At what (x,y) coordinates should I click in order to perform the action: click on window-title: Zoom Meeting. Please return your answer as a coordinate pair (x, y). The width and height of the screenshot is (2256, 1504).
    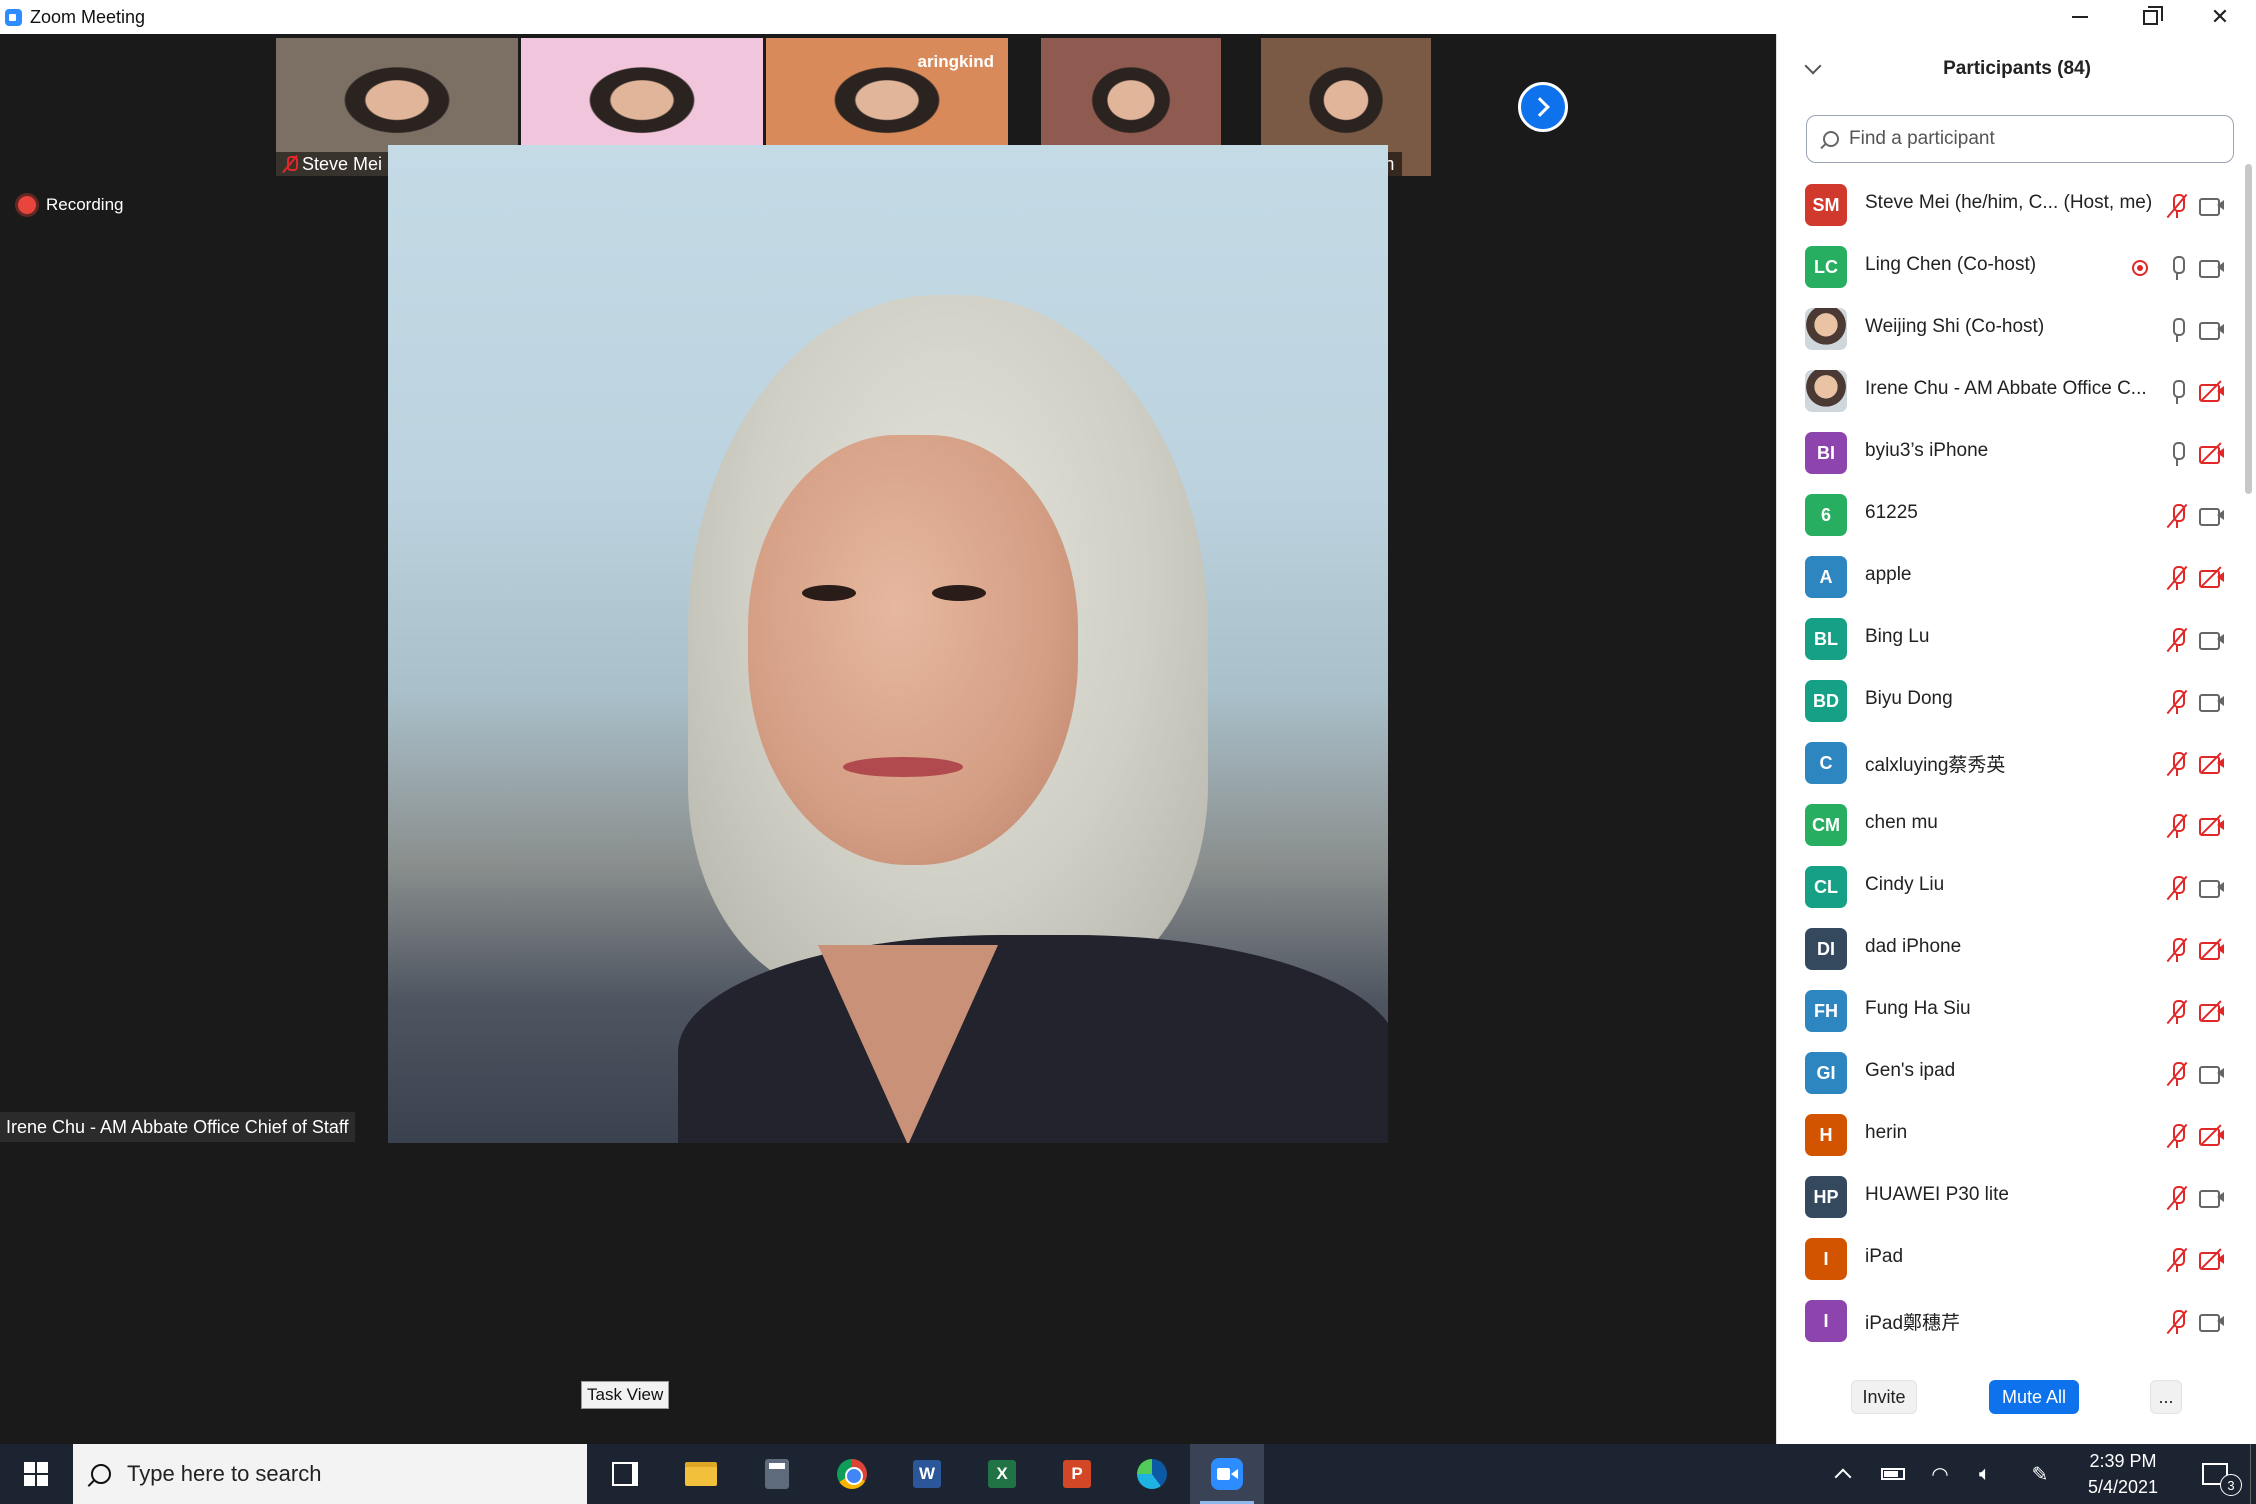
    Looking at the image, I should click on (88, 17).